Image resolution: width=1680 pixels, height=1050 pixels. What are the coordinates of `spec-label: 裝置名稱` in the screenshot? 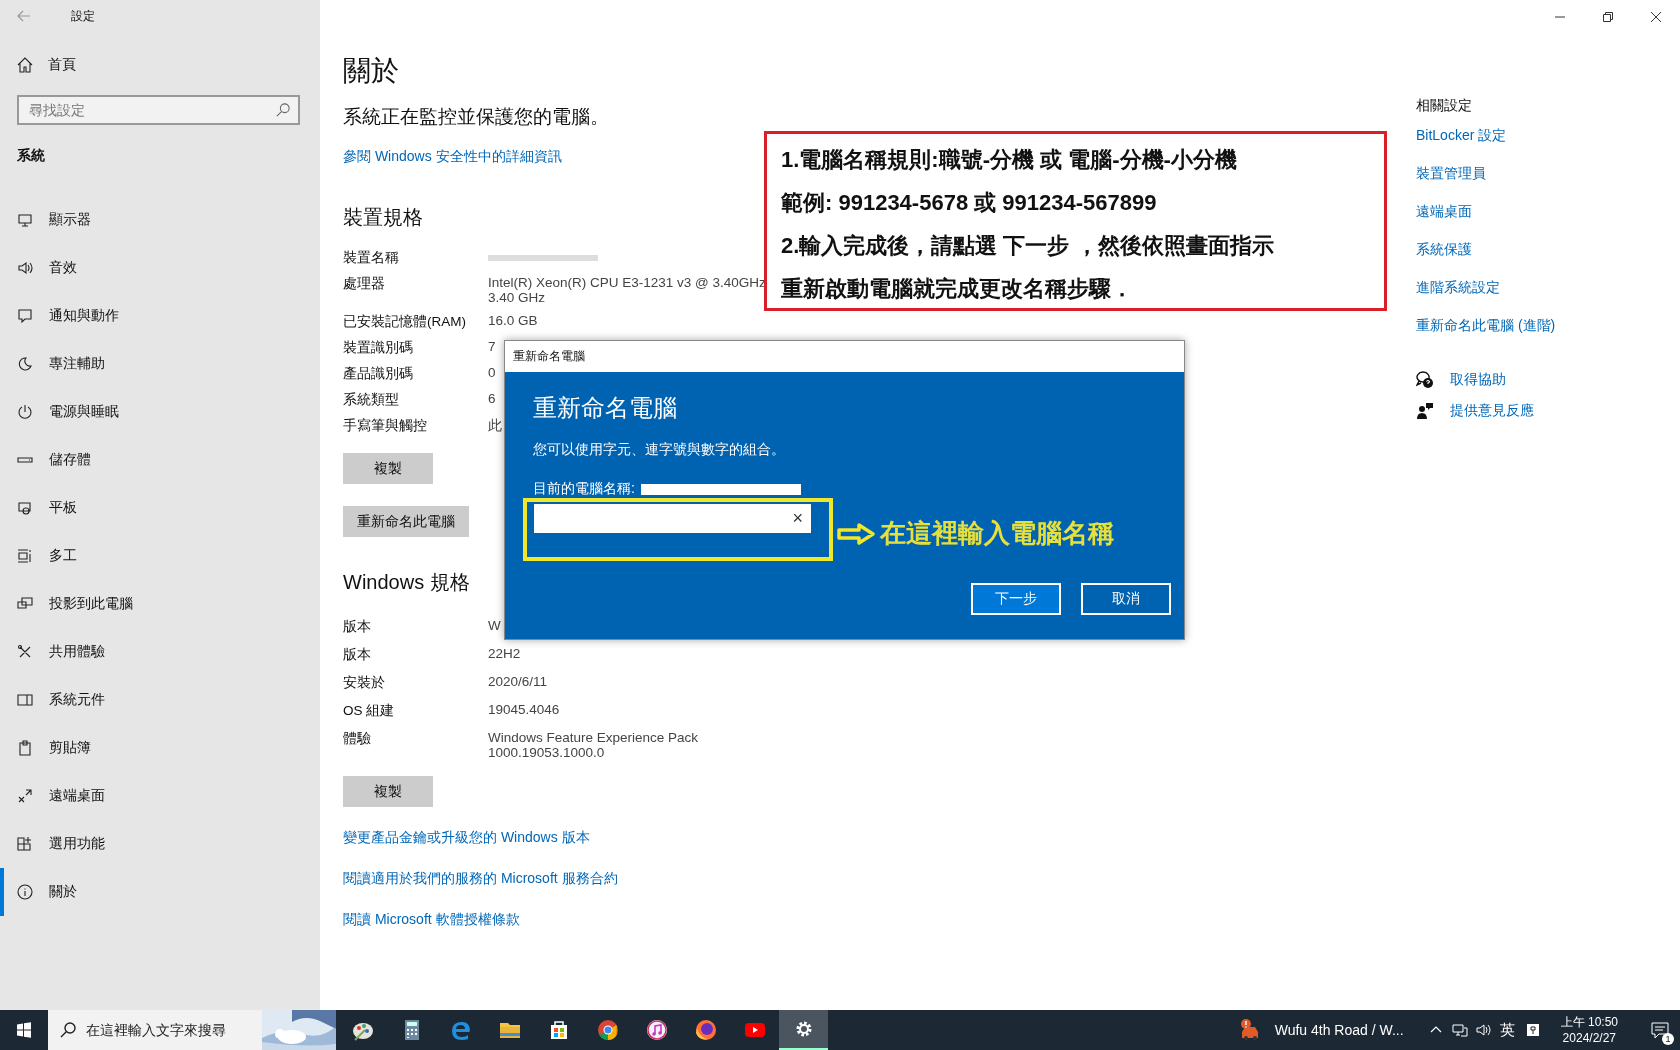 It's located at (371, 258).